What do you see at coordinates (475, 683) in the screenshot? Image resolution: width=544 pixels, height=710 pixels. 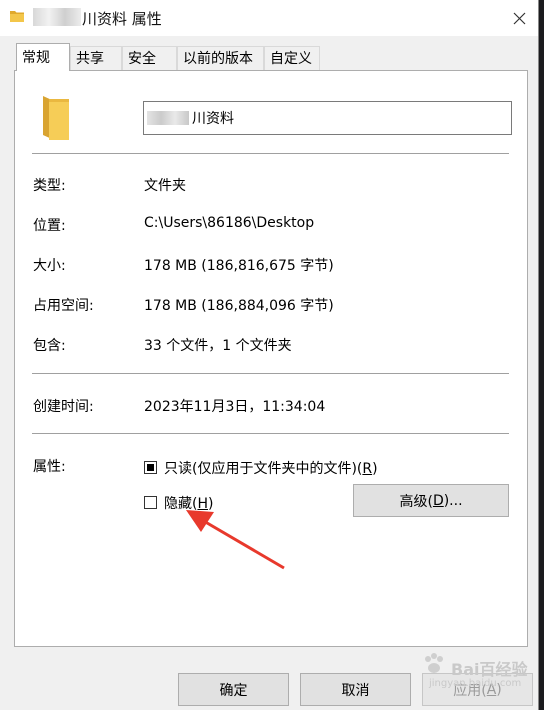 I see `watermark-url: jingyan.baidu.com` at bounding box center [475, 683].